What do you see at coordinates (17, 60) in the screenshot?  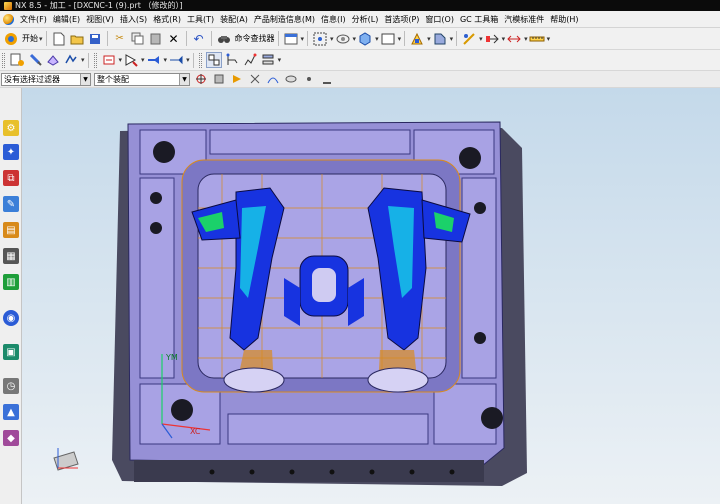 I see `create-program-icon` at bounding box center [17, 60].